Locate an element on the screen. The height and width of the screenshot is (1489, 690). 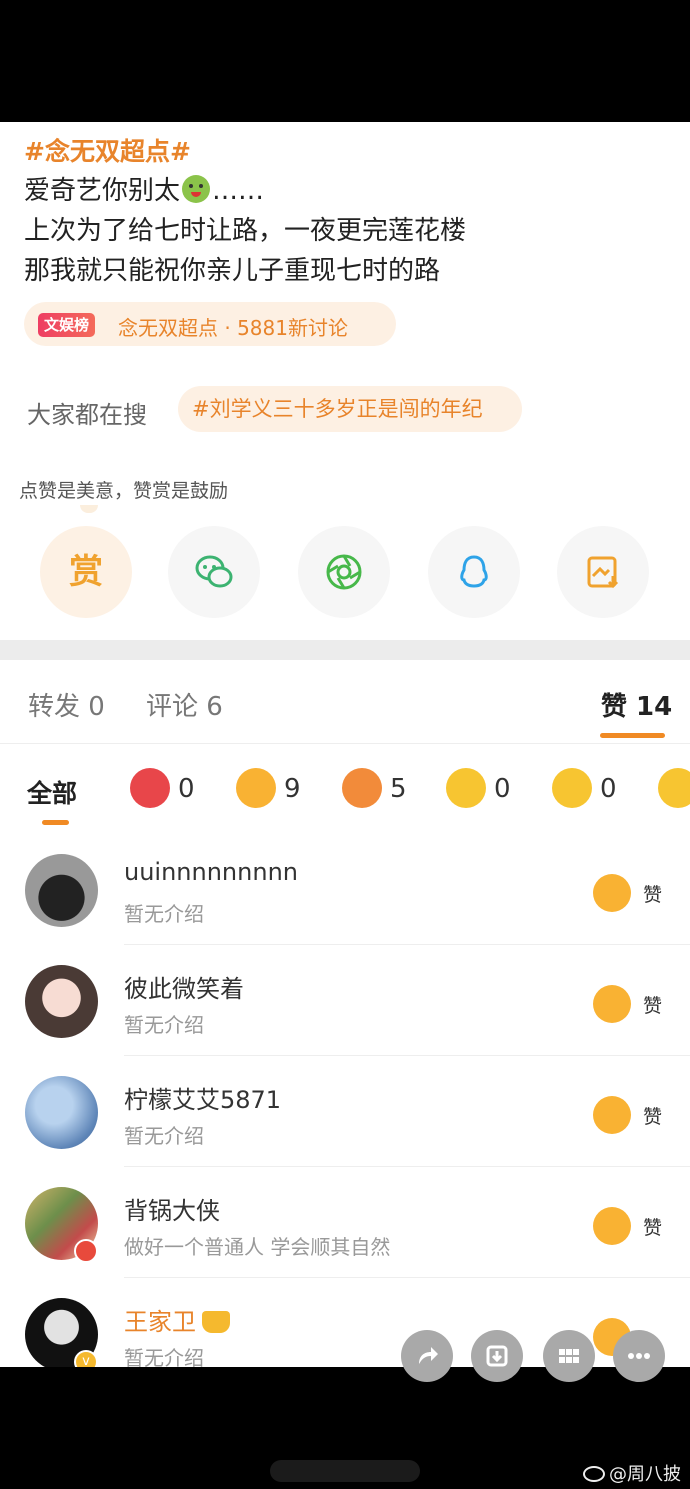
user-name: 柠檬艾艾5871 is located at coordinates (202, 1097).